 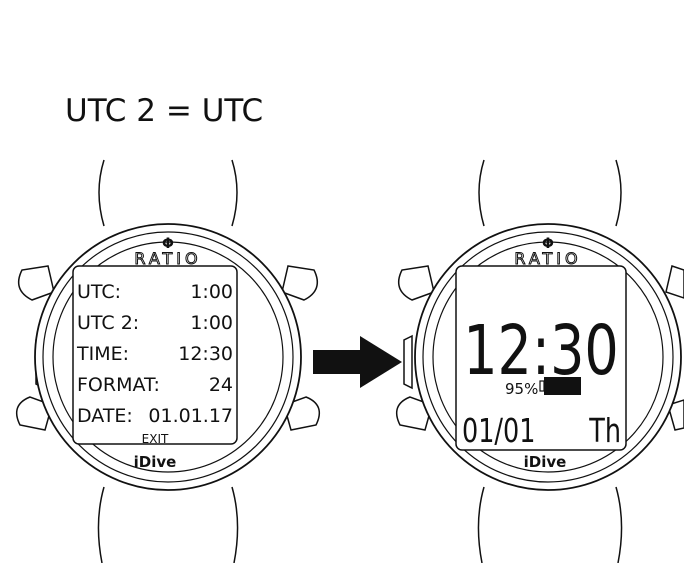 I want to click on row-label-time: TIME:, so click(x=102, y=354).